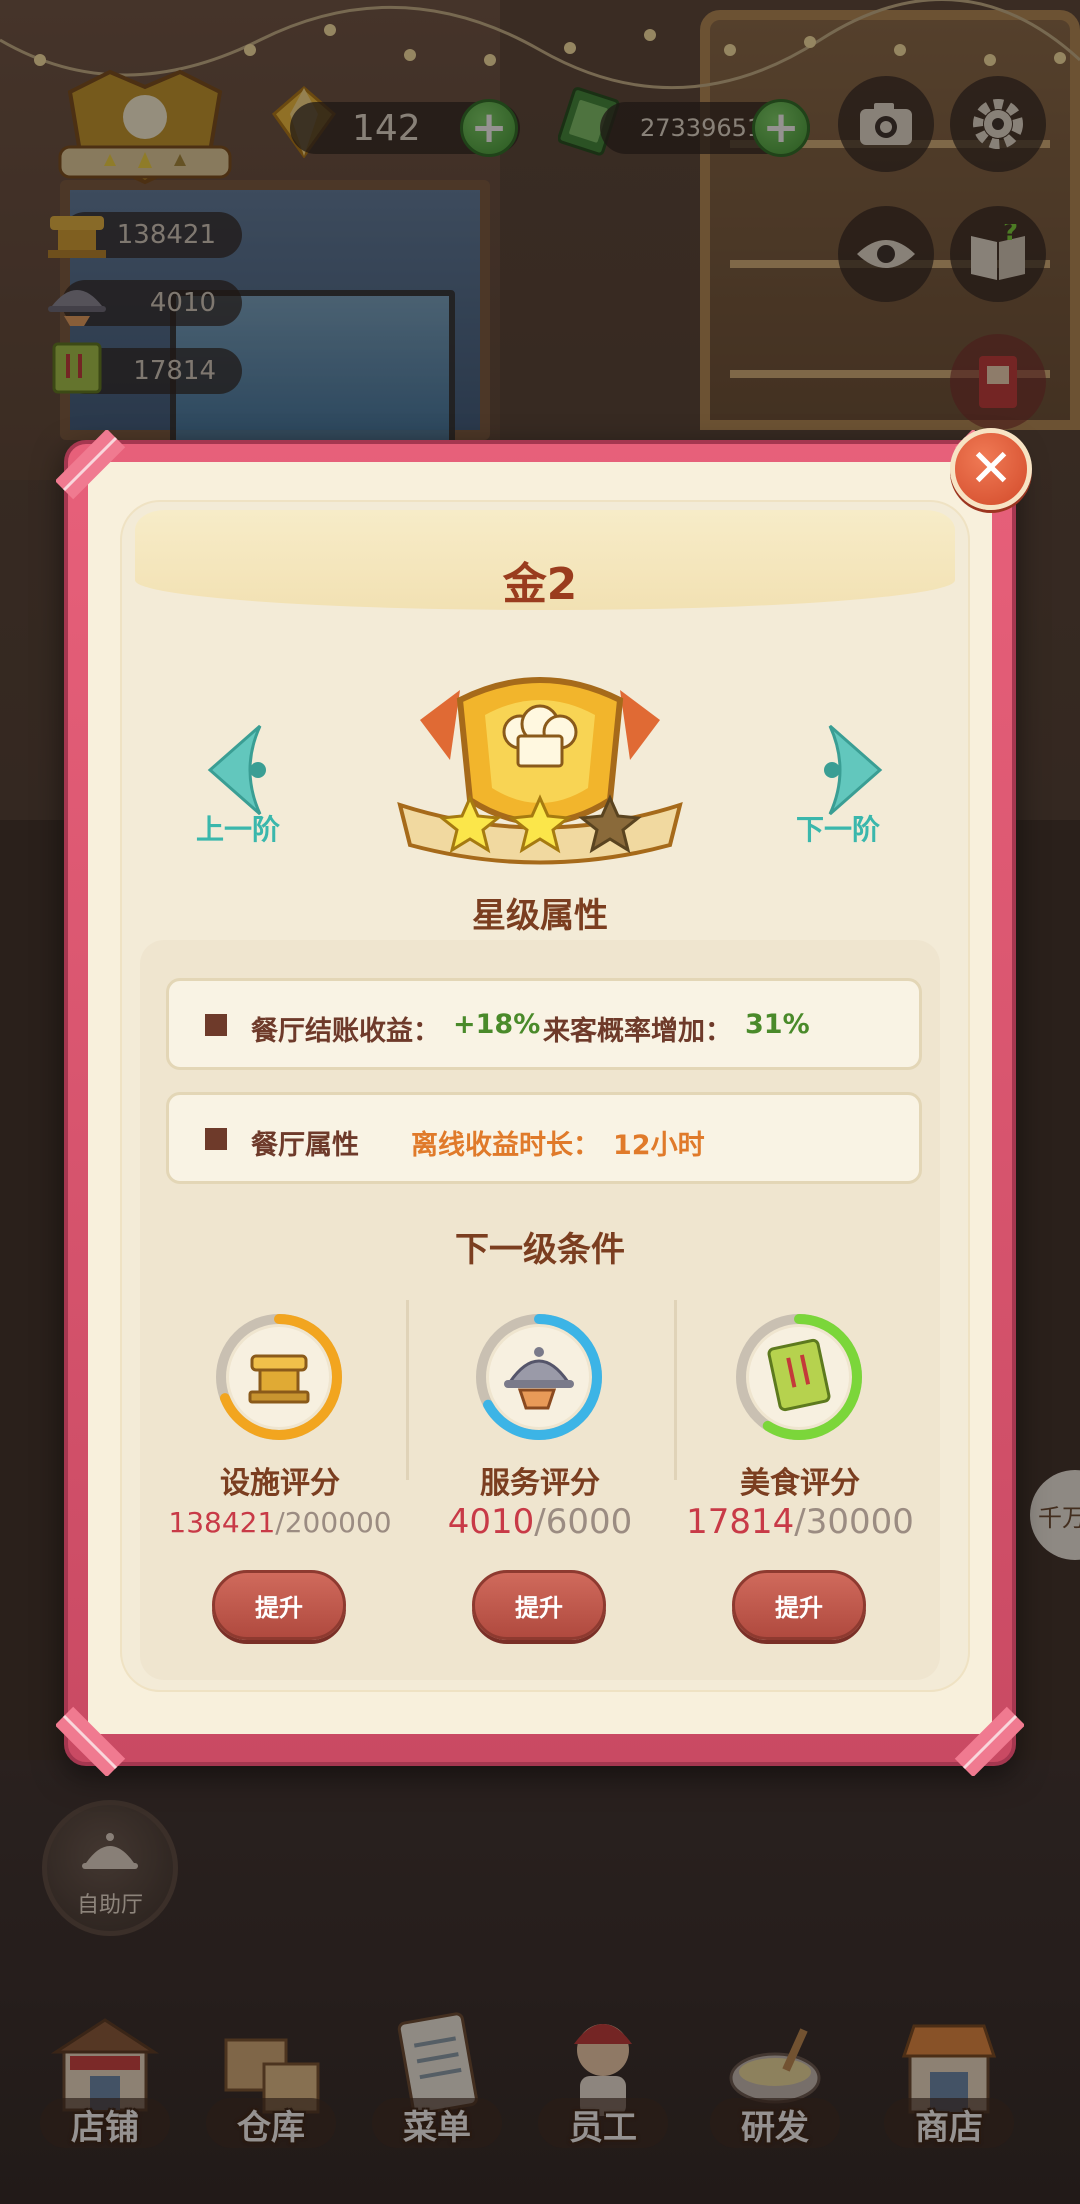  Describe the element at coordinates (659, 1145) in the screenshot. I see `offline-income-value: 12小时` at that location.